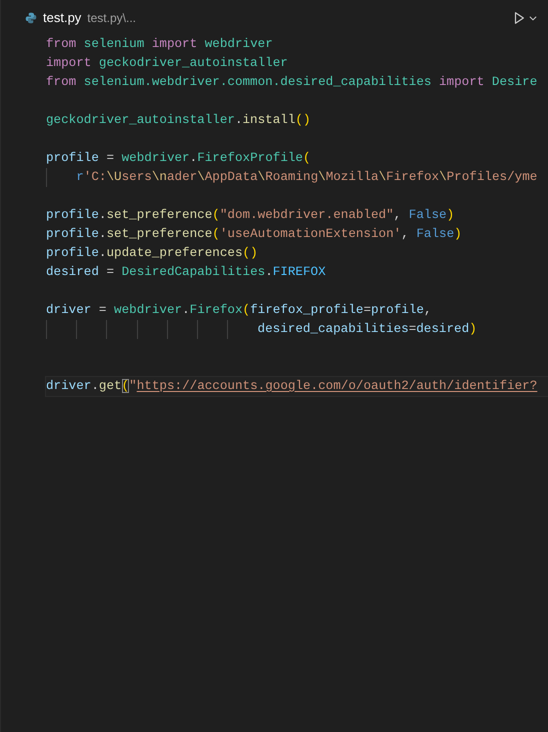  What do you see at coordinates (297, 177) in the screenshot?
I see `code-line: r'C:\Users\nader\AppData\Roaming\Mozilla\Firefox\Profiles/yme` at bounding box center [297, 177].